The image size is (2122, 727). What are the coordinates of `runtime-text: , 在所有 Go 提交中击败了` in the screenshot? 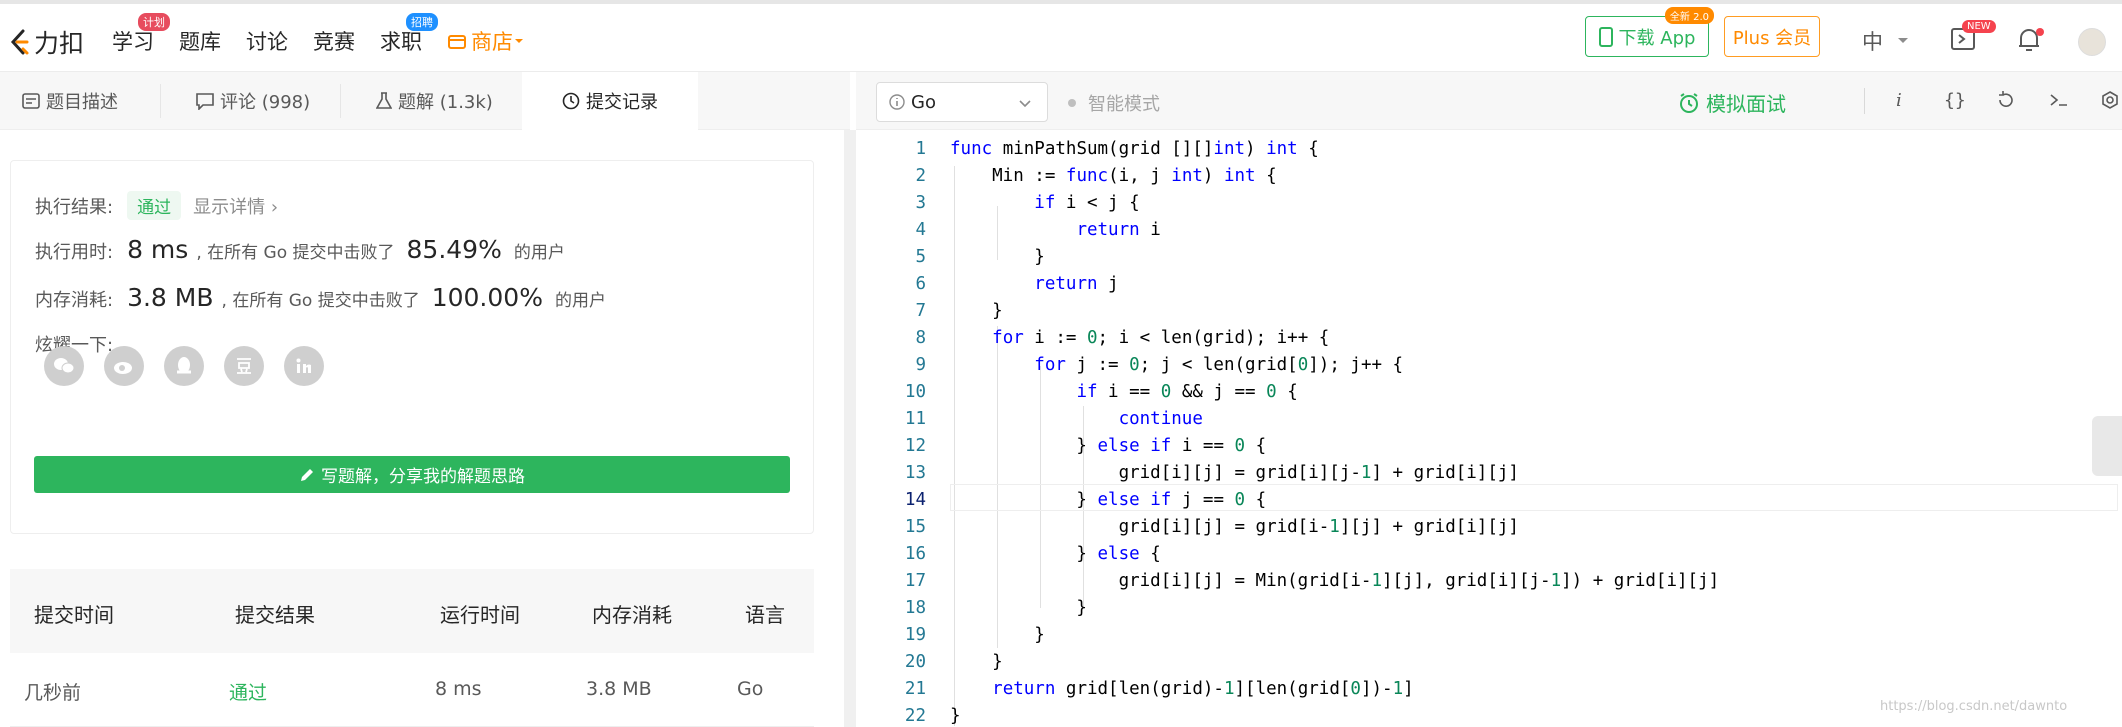 It's located at (295, 253).